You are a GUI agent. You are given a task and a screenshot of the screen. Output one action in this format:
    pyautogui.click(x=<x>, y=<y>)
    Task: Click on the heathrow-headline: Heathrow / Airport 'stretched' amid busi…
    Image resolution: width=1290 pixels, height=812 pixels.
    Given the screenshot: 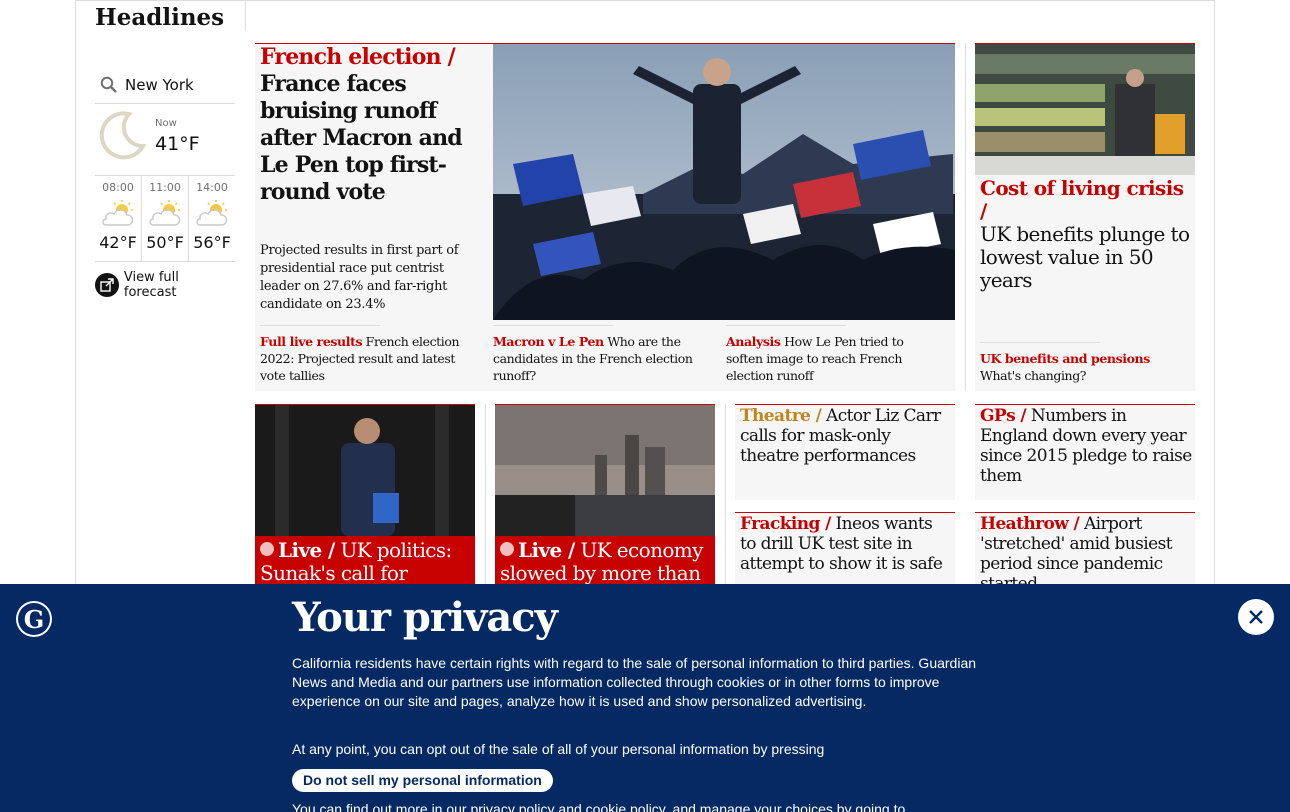 What is the action you would take?
    pyautogui.click(x=1086, y=554)
    